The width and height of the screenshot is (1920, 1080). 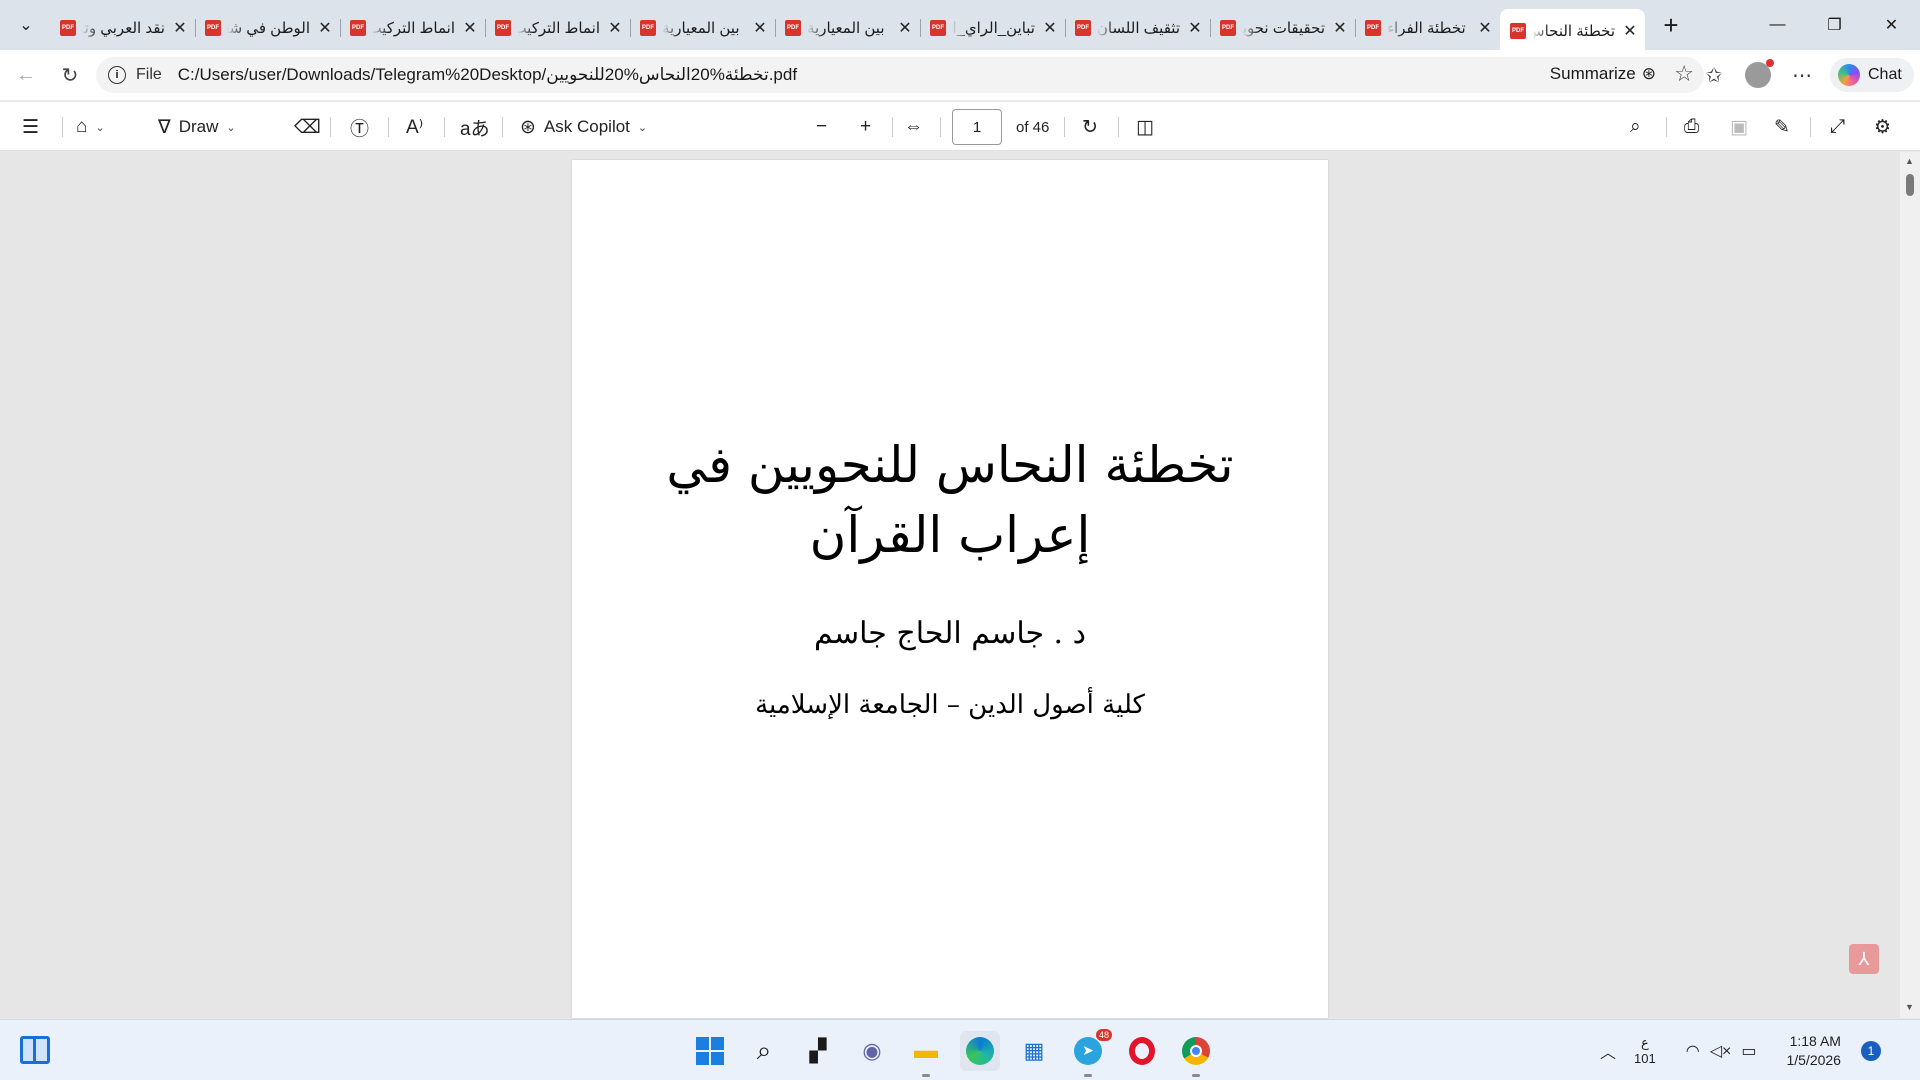 I want to click on print-button: ⎙, so click(x=1691, y=127).